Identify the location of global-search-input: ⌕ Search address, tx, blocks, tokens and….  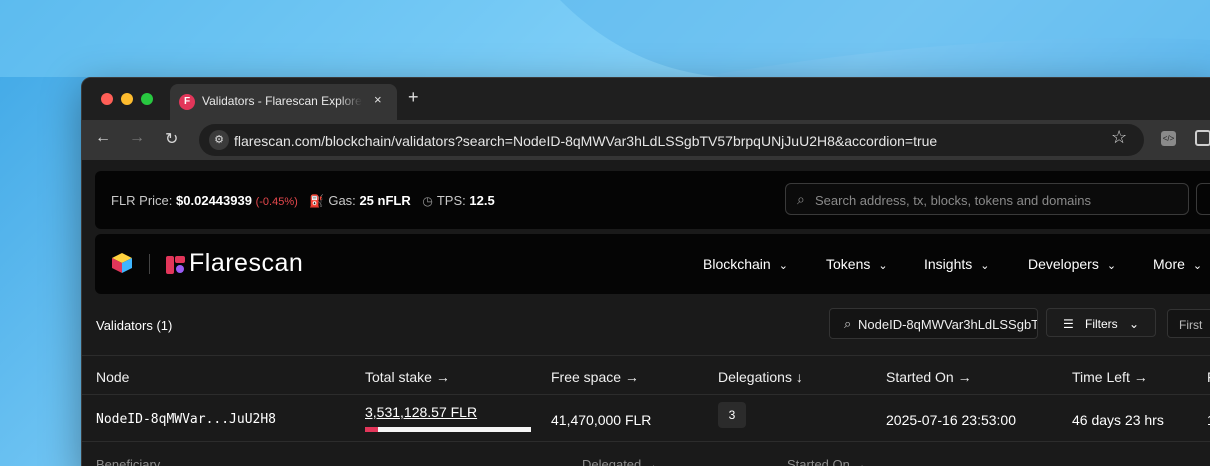
(987, 199).